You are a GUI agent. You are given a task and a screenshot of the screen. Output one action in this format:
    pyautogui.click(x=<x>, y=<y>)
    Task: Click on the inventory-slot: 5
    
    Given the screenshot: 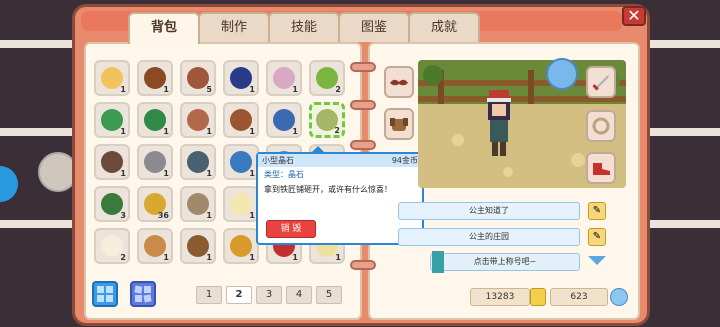 What is the action you would take?
    pyautogui.click(x=198, y=78)
    